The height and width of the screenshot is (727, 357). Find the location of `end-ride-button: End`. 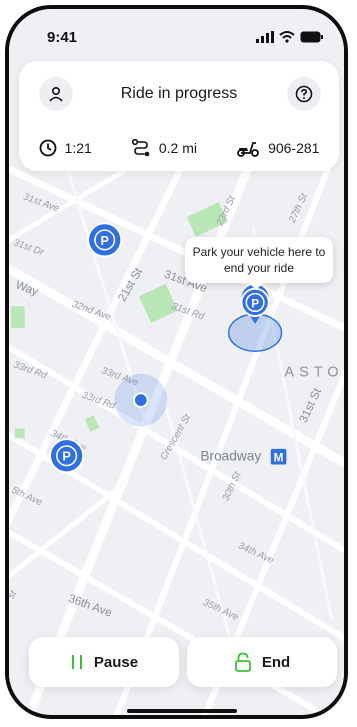

end-ride-button: End is located at coordinates (262, 662).